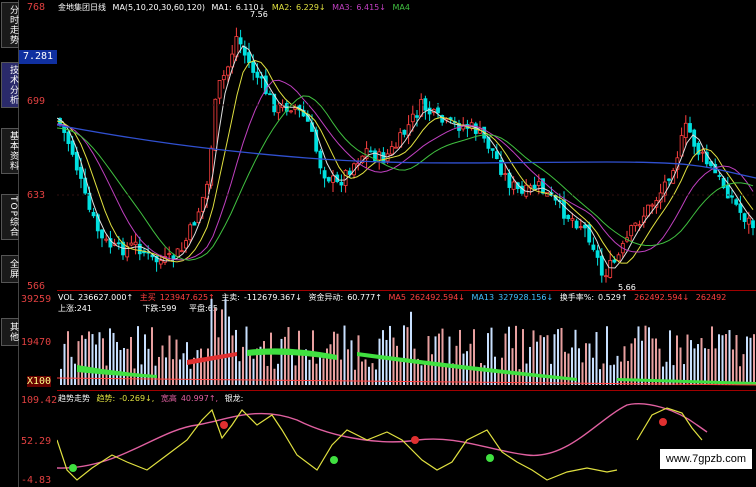 This screenshot has width=756, height=487. Describe the element at coordinates (10, 217) in the screenshot. I see `tab-top-overview: TOP综合` at that location.